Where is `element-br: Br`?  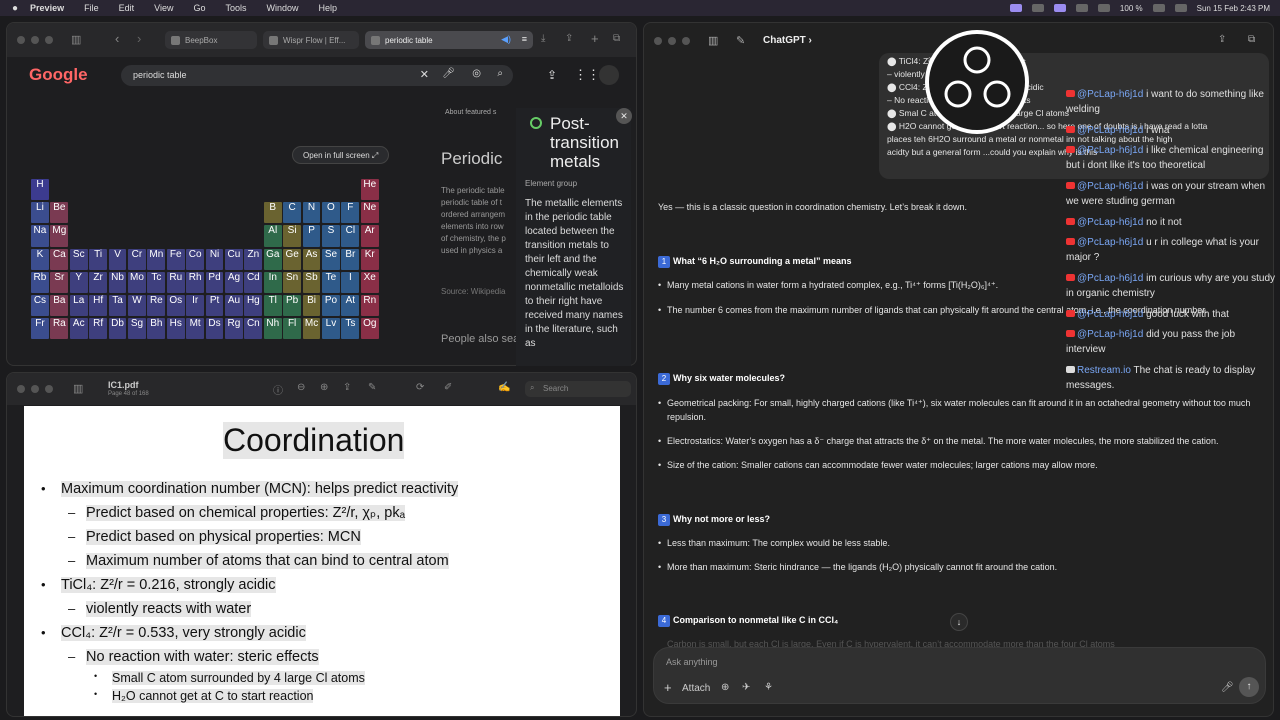
element-br: Br is located at coordinates (350, 259).